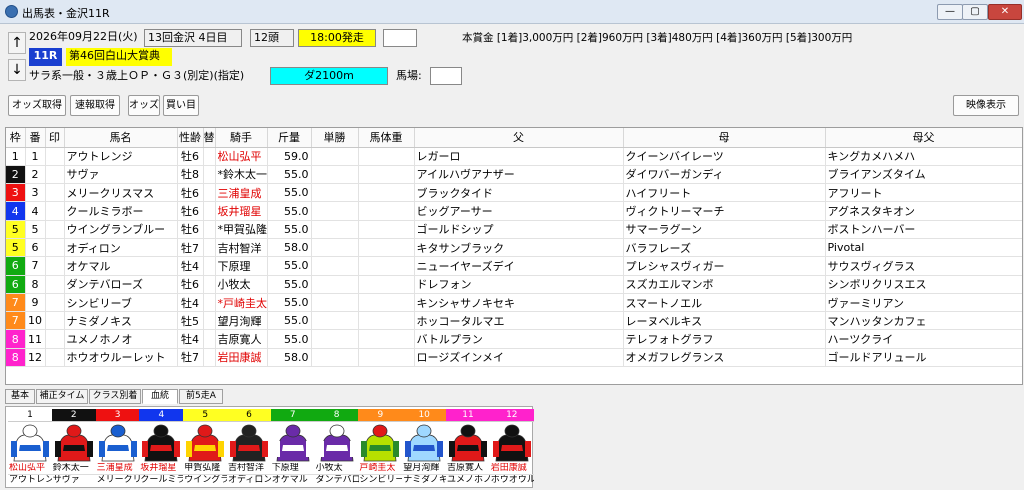 The image size is (1024, 490). I want to click on video-button: 映像表示, so click(986, 105).